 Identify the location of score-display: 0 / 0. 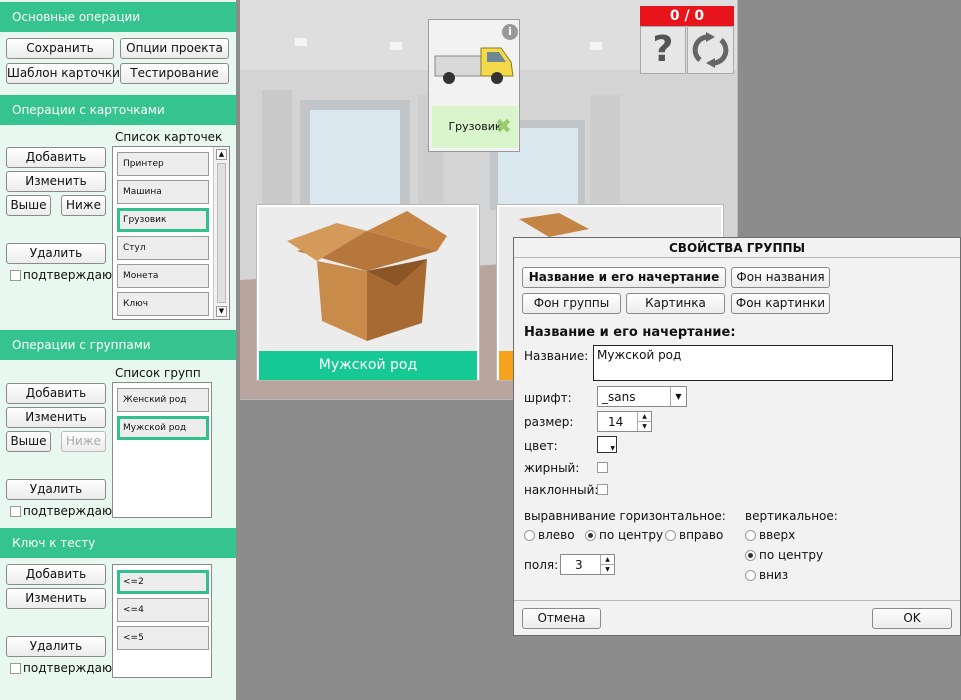
(687, 16).